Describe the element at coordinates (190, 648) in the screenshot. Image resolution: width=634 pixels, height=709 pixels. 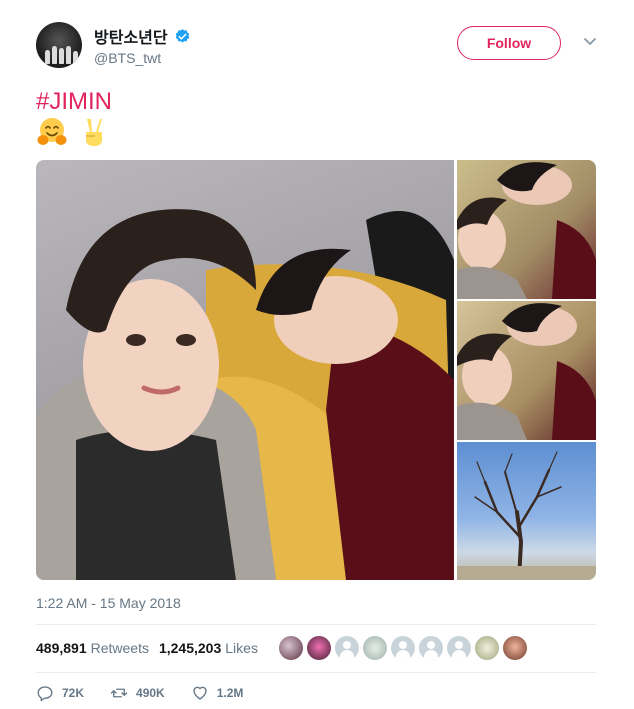
I see `likes-count: 1,245,203` at that location.